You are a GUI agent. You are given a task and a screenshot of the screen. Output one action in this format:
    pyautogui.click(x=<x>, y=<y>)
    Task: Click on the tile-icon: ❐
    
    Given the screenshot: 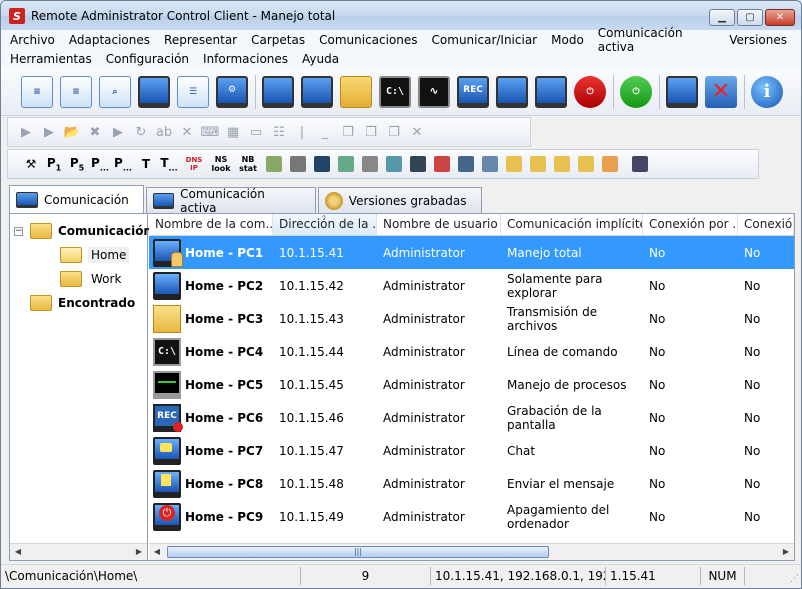 What is the action you would take?
    pyautogui.click(x=394, y=132)
    